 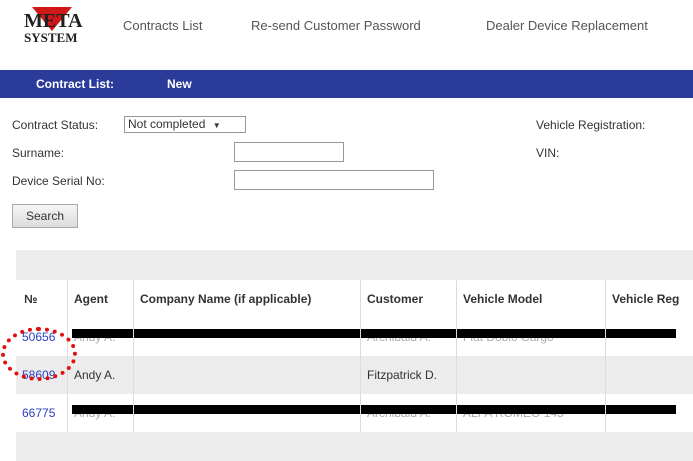 I want to click on menu-contract-list: Contract List:, so click(x=75, y=84).